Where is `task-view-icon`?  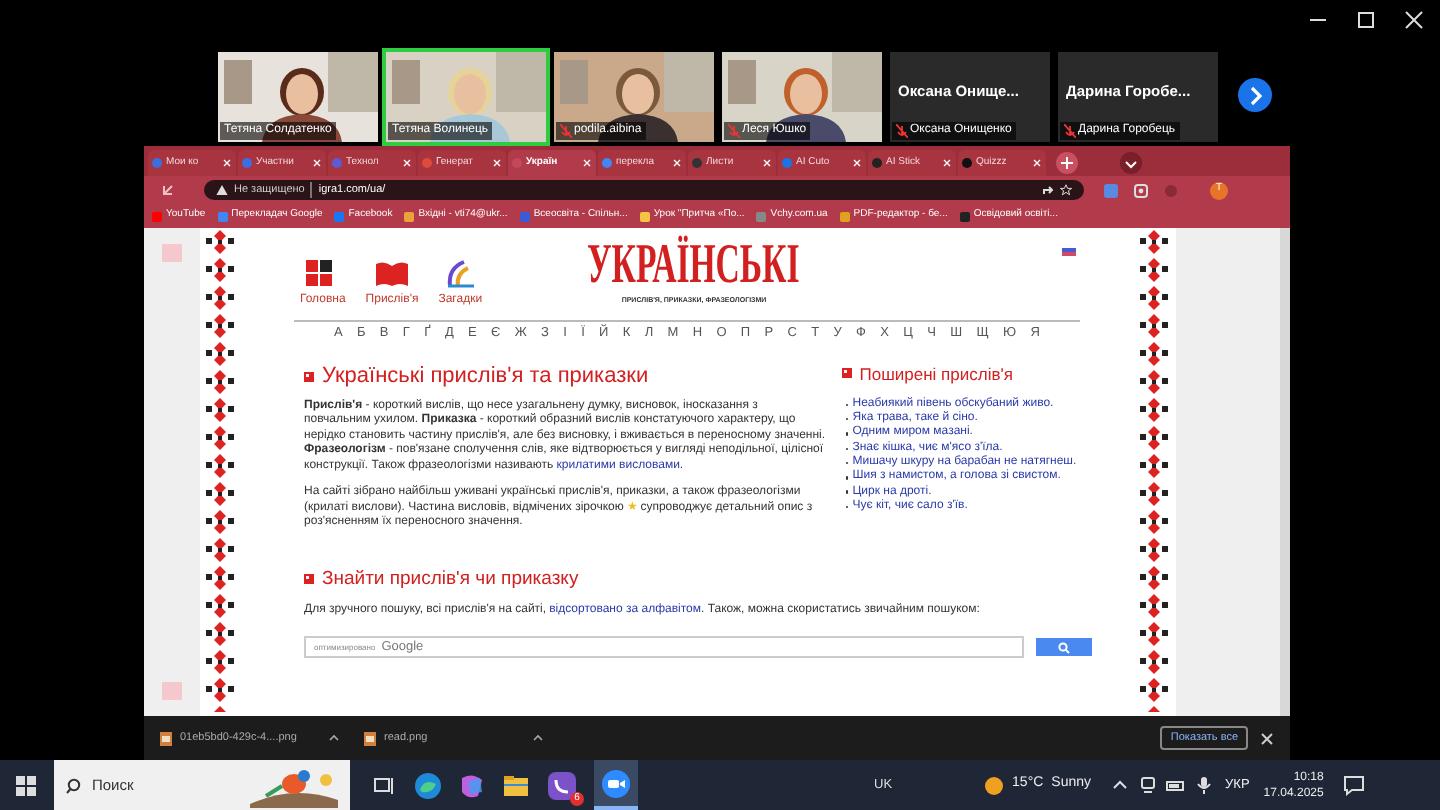 task-view-icon is located at coordinates (384, 785).